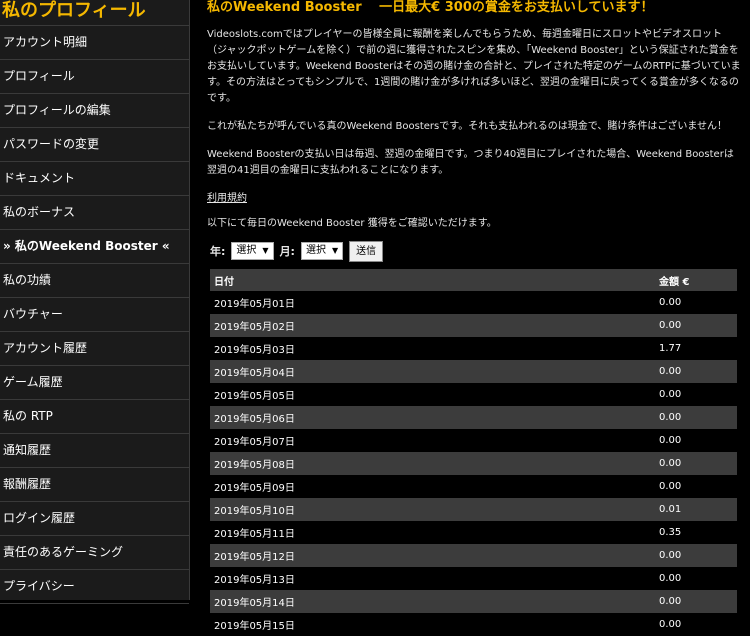 Image resolution: width=750 pixels, height=636 pixels. I want to click on sidebar-item: ドキュメント, so click(94, 179).